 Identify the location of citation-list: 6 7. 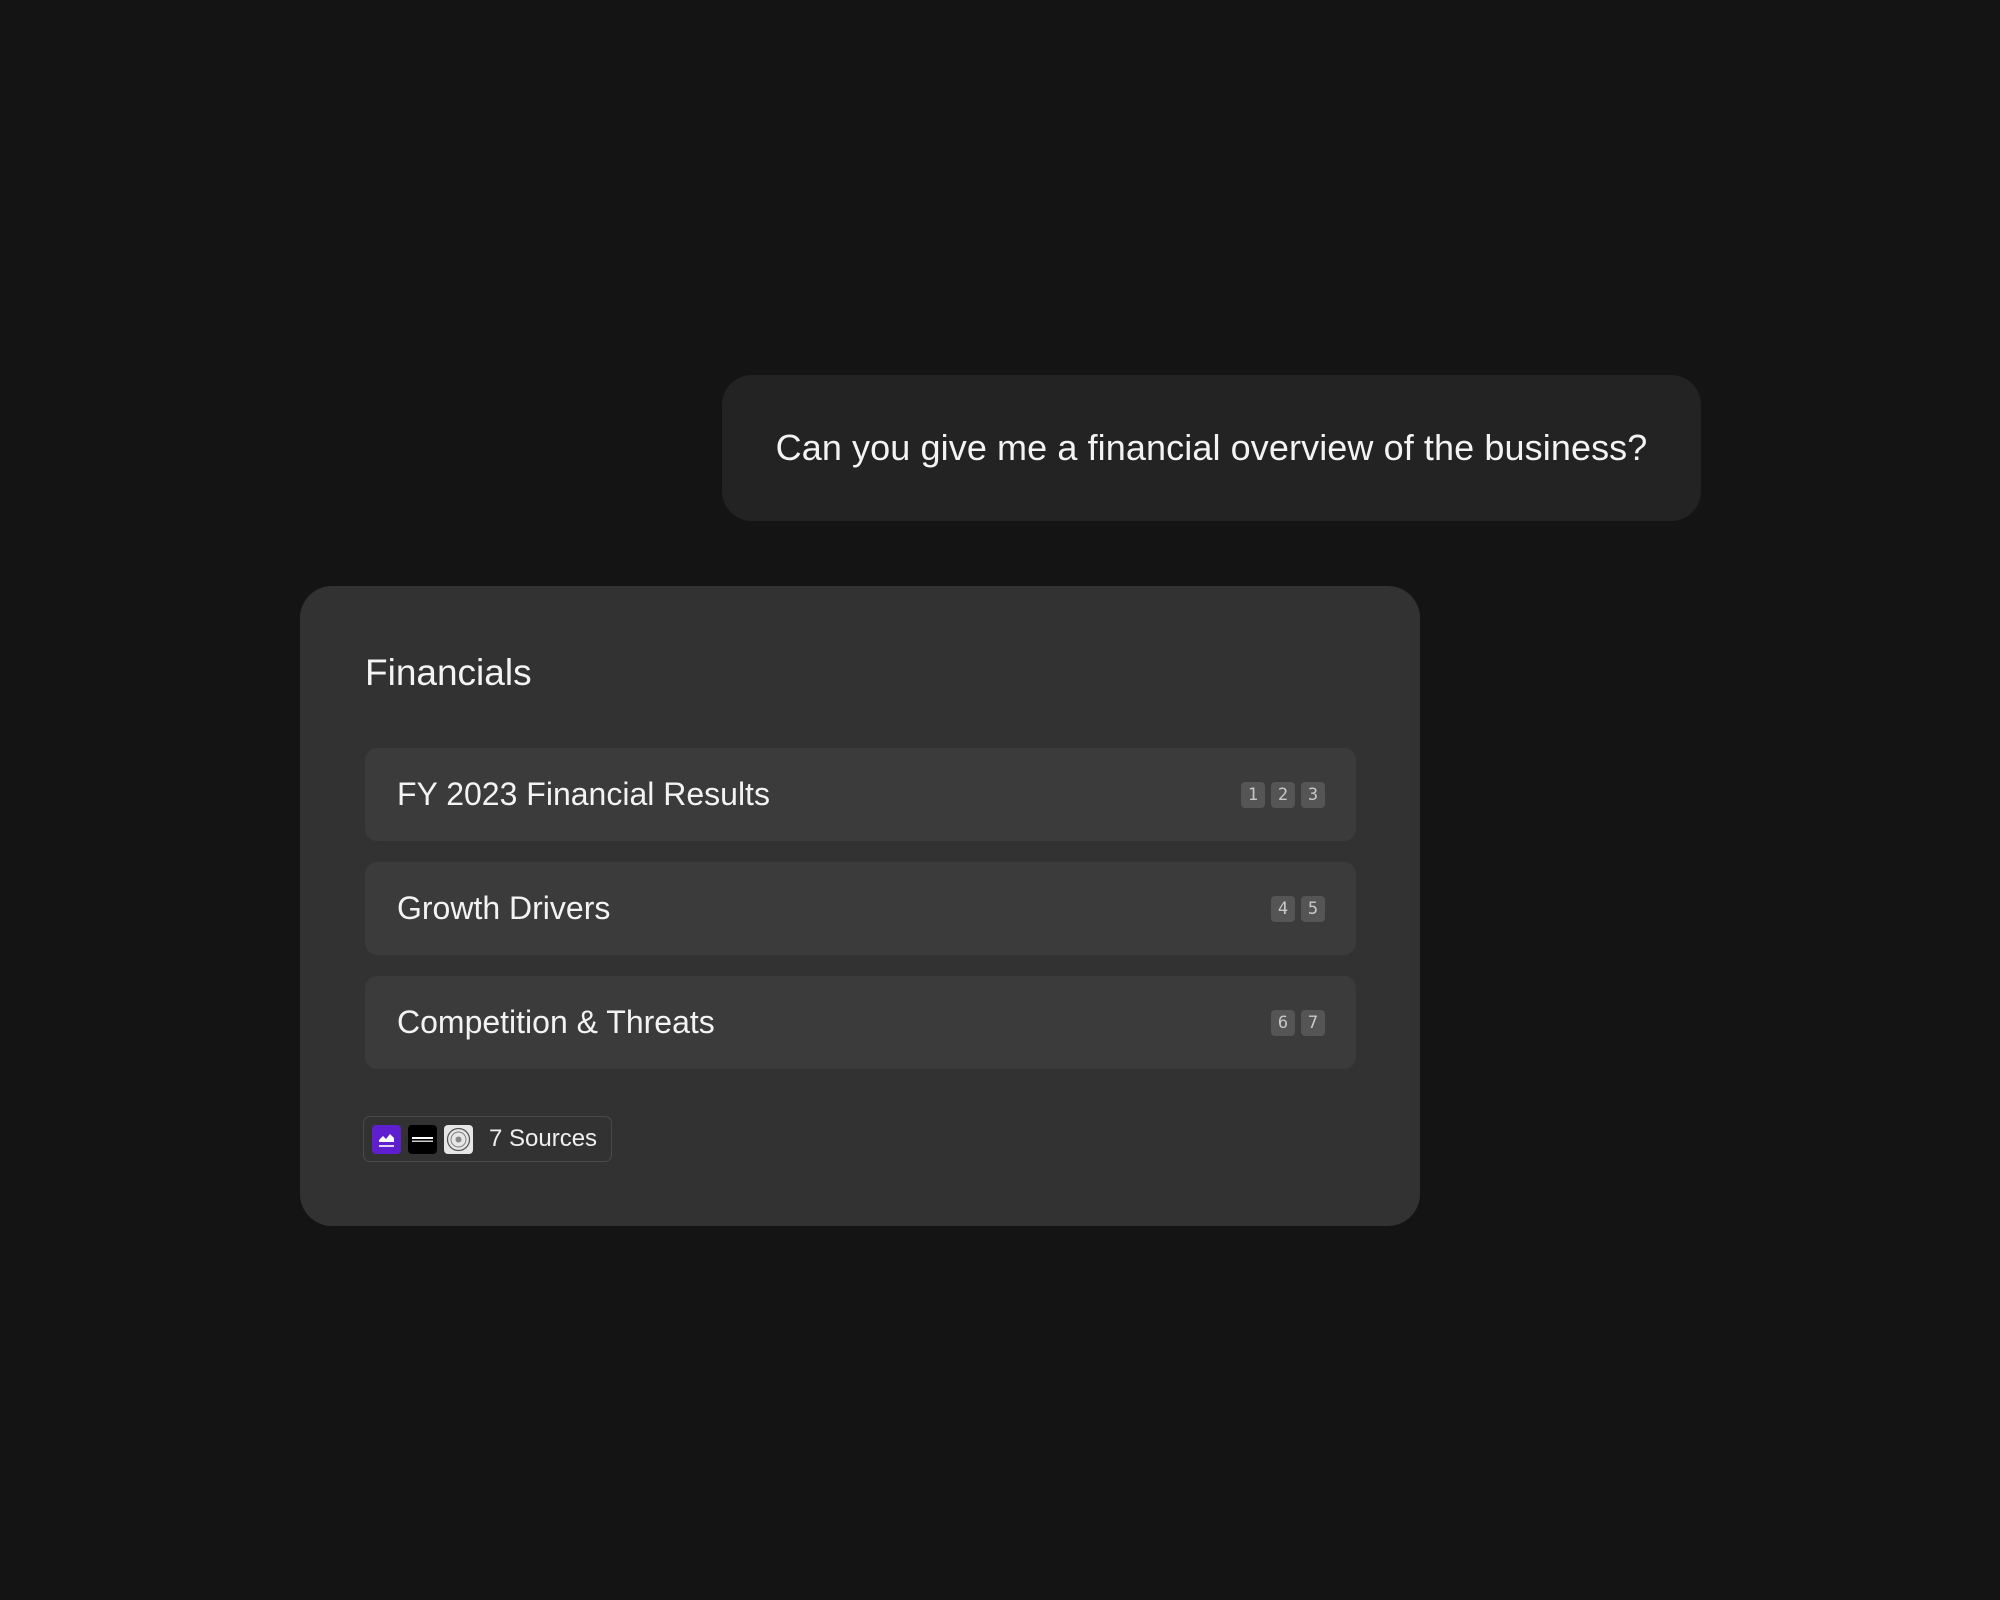
(1298, 1022).